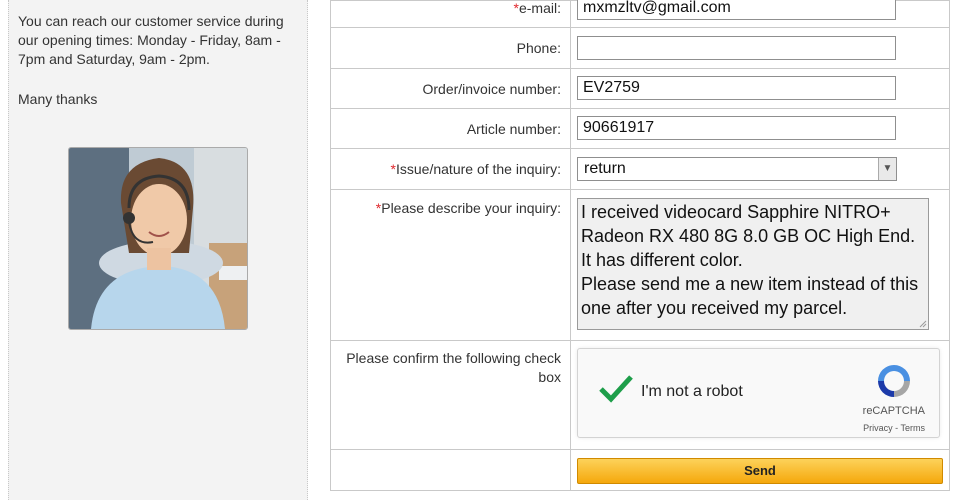  I want to click on email-row: *e-mail: mxmzltv@gmail.com, so click(640, 14).